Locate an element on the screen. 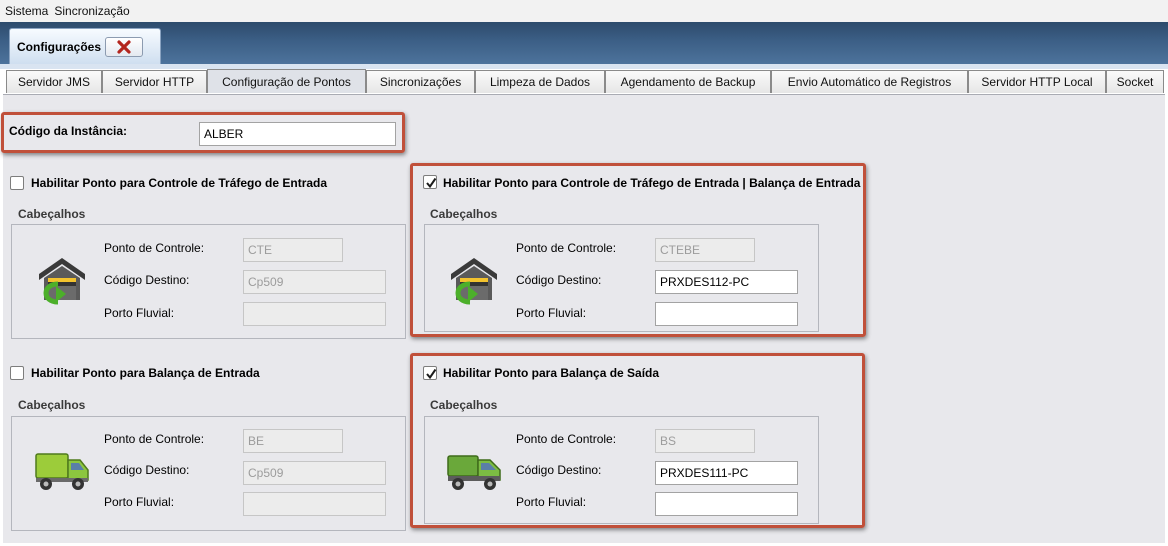 The image size is (1168, 546). checkbox-balanca-entrada is located at coordinates (17, 373).